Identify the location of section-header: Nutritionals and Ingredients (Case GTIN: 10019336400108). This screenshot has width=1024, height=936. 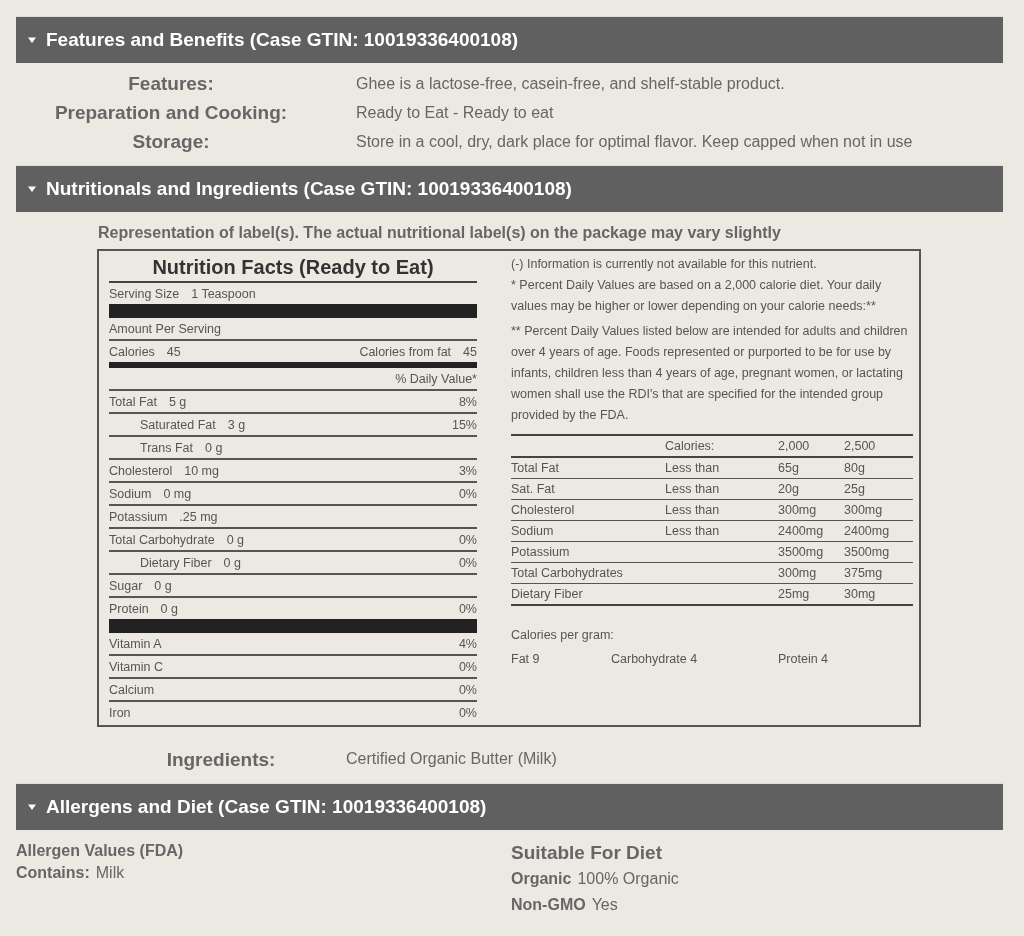
(509, 188).